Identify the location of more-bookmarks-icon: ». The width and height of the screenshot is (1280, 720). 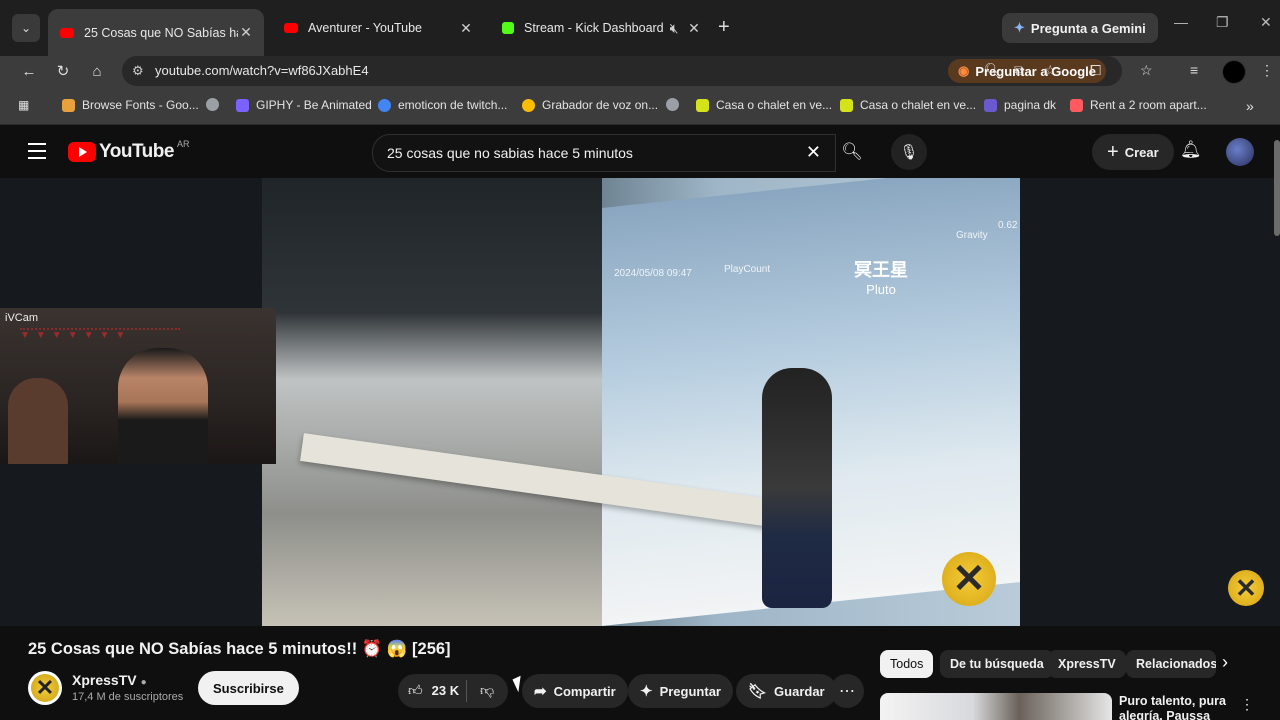
(1250, 106).